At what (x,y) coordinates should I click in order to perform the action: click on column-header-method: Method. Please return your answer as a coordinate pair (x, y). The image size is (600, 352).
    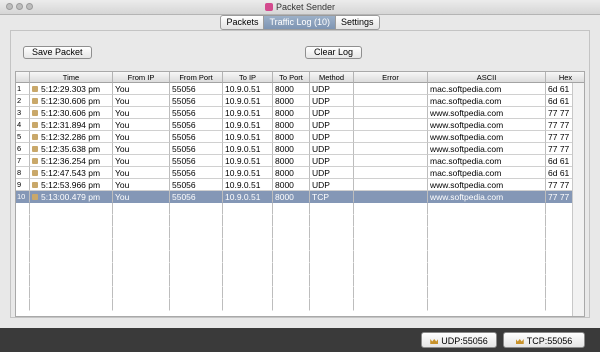
    Looking at the image, I should click on (332, 77).